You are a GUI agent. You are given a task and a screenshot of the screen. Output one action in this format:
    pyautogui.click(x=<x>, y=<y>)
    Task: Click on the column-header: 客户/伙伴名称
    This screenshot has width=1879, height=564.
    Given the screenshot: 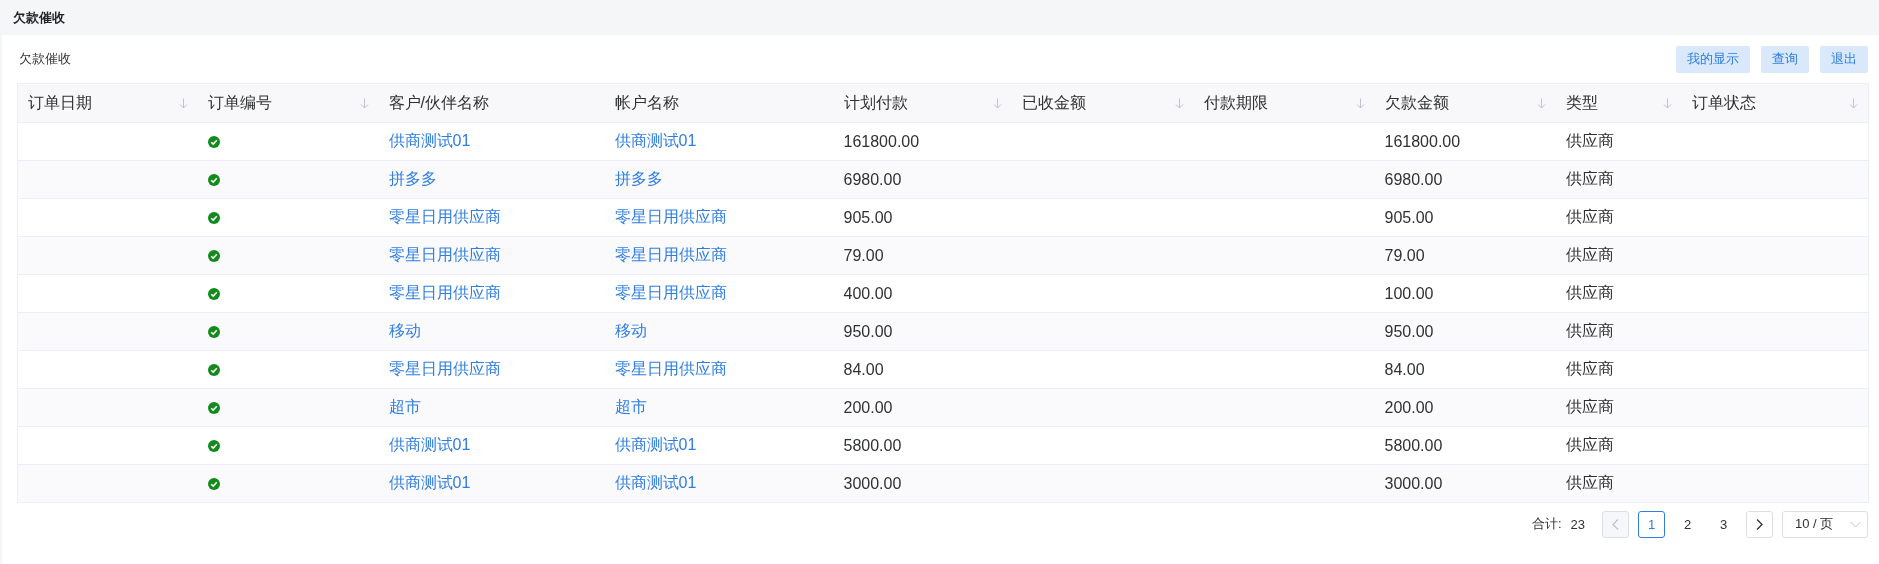 What is the action you would take?
    pyautogui.click(x=491, y=103)
    